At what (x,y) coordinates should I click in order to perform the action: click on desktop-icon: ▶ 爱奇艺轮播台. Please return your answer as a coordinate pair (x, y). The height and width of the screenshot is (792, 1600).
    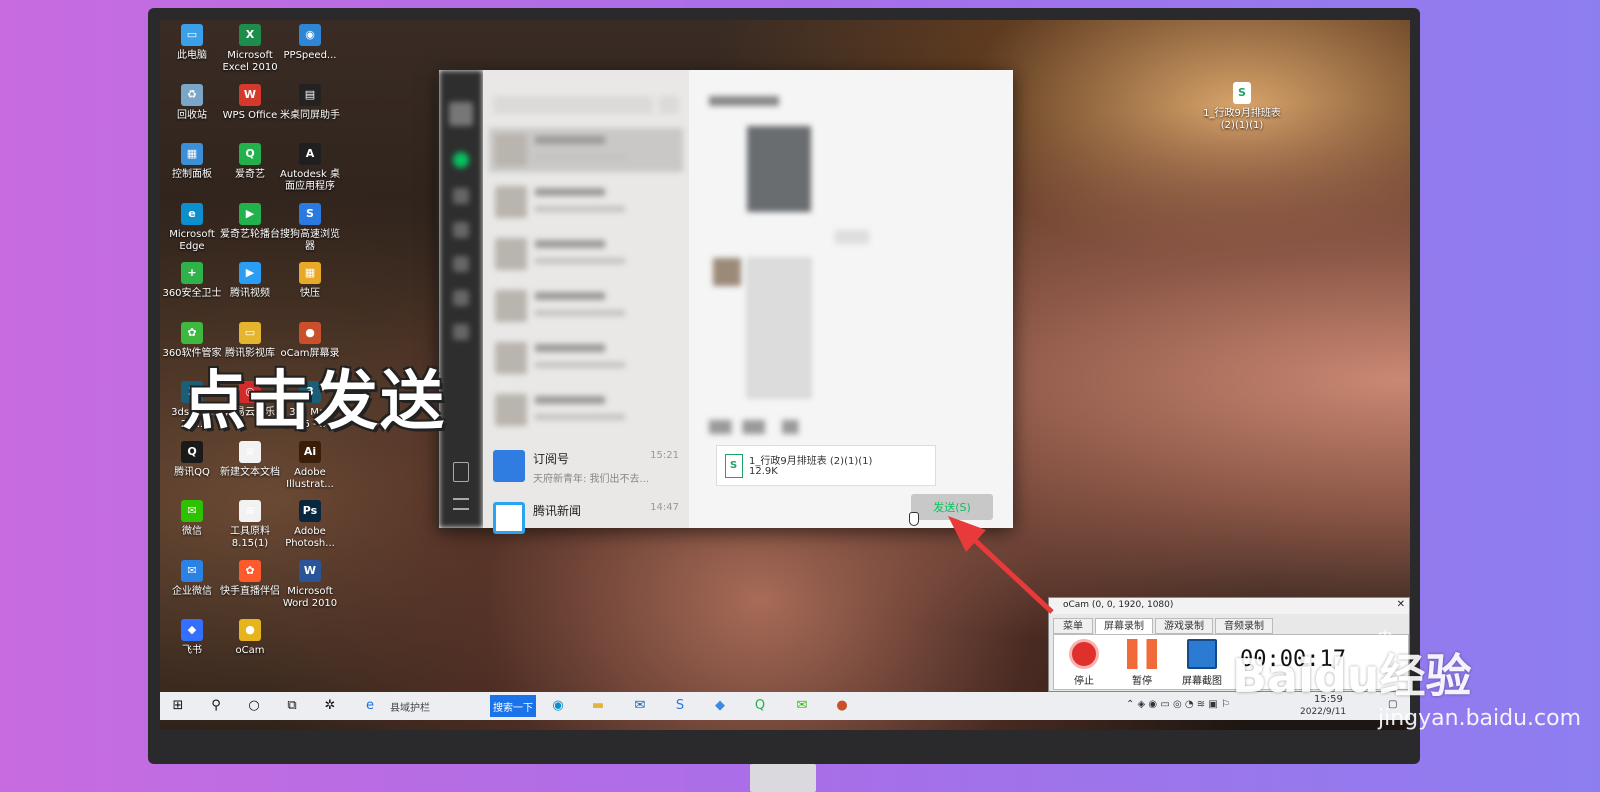
    Looking at the image, I should click on (250, 221).